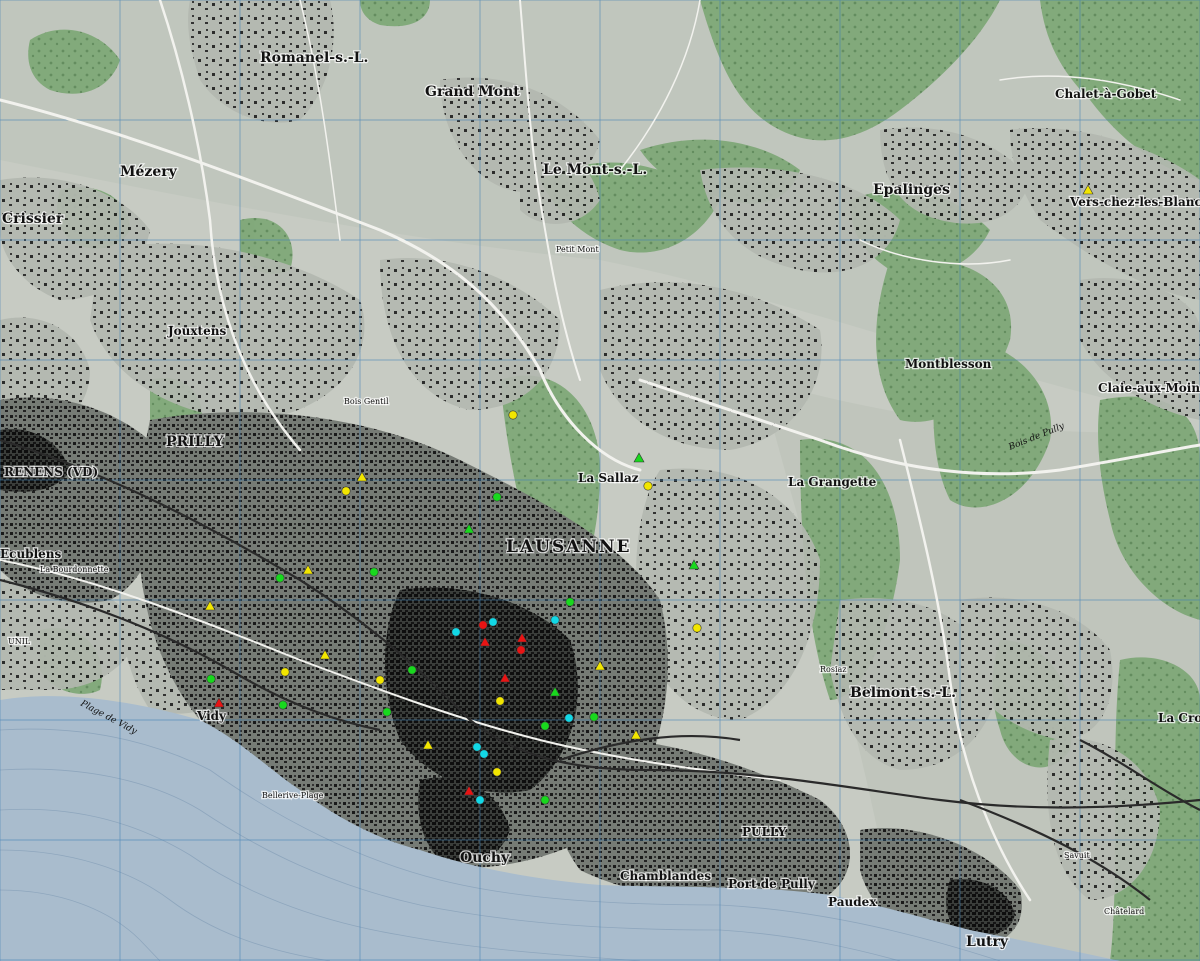 The width and height of the screenshot is (1200, 961). I want to click on label-vidy: Vidy, so click(211, 716).